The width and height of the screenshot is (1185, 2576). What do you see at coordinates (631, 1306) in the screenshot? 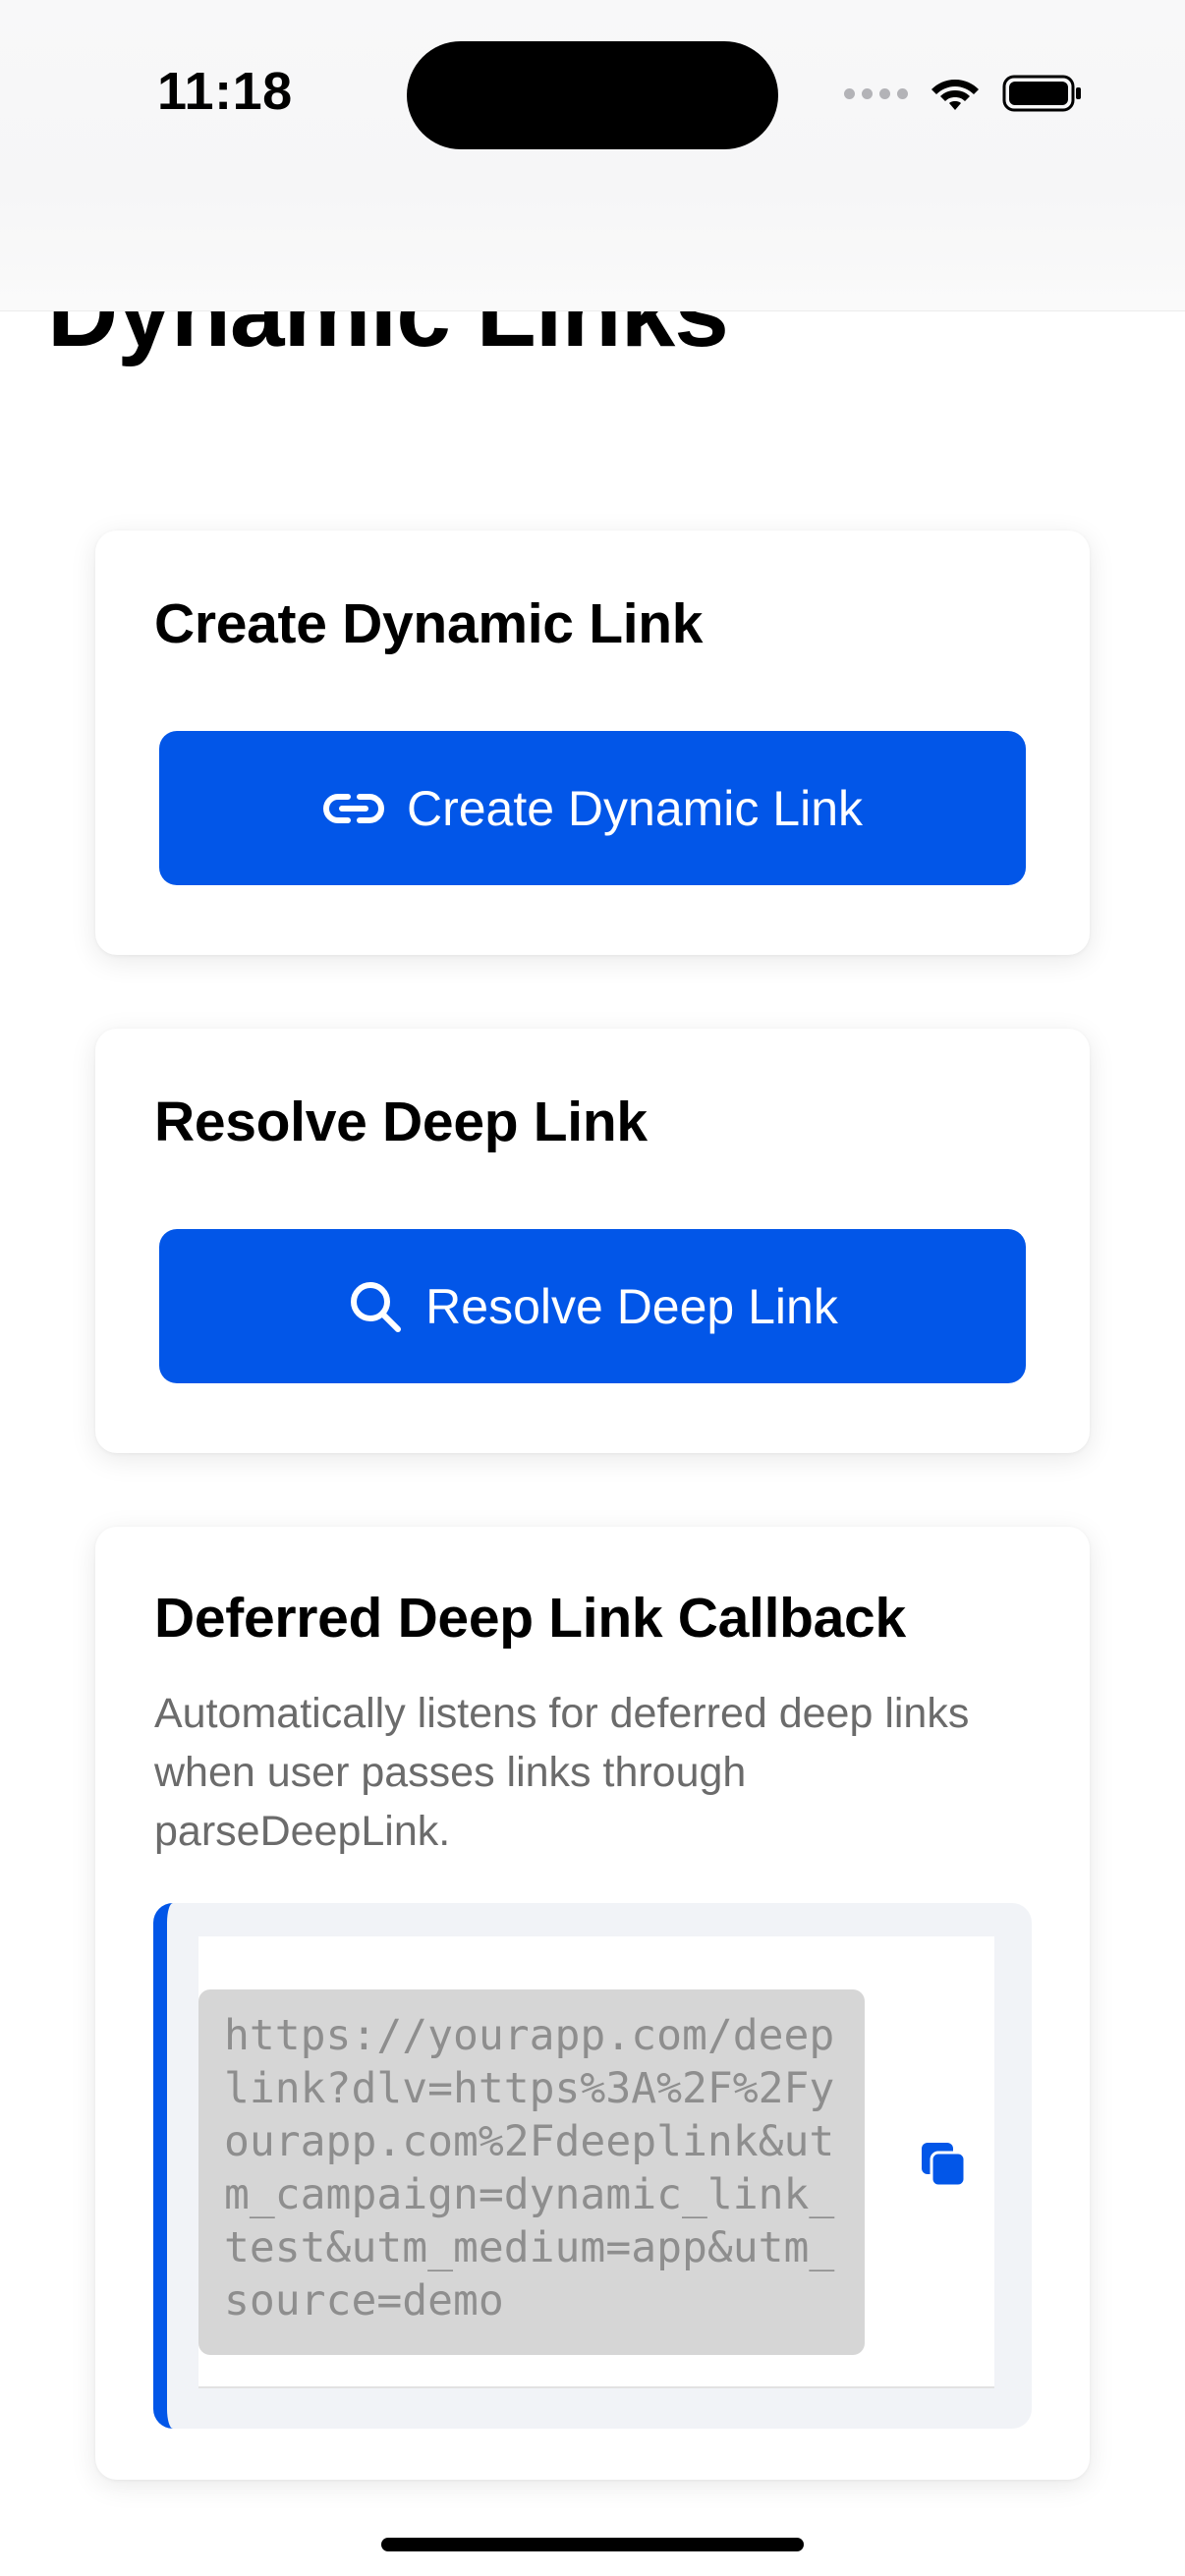
I see `resolve-deep-link-button-label: Resolve Deep Link` at bounding box center [631, 1306].